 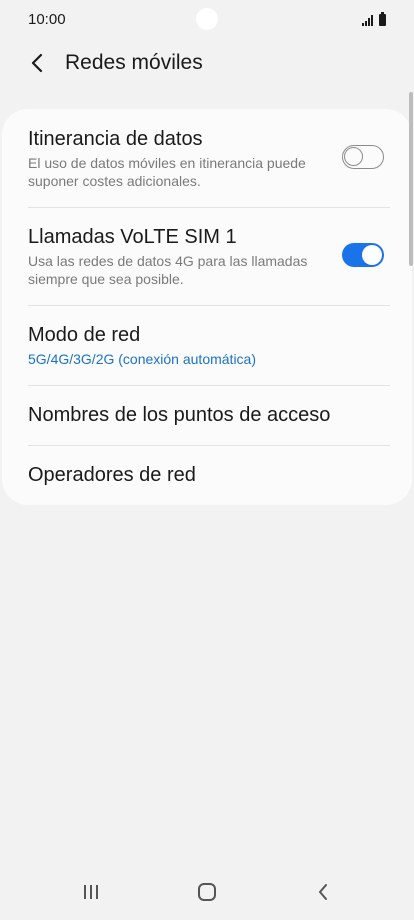 I want to click on scrollbar, so click(x=411, y=179).